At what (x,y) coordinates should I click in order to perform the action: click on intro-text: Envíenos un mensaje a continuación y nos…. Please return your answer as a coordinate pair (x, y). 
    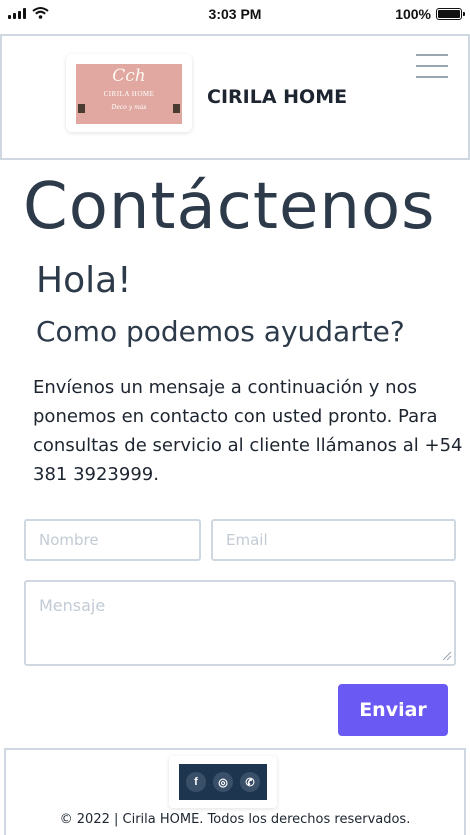
    Looking at the image, I should click on (248, 431).